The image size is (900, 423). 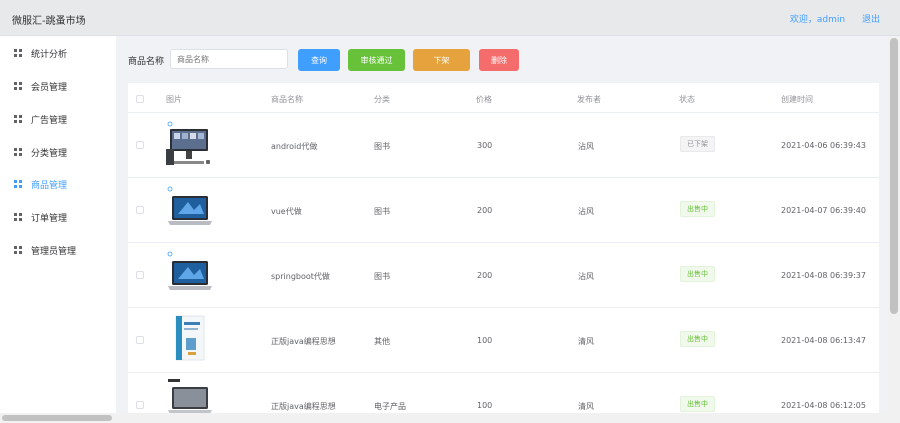 What do you see at coordinates (823, 275) in the screenshot?
I see `product-created-time: 2021-04-08 06:39:37` at bounding box center [823, 275].